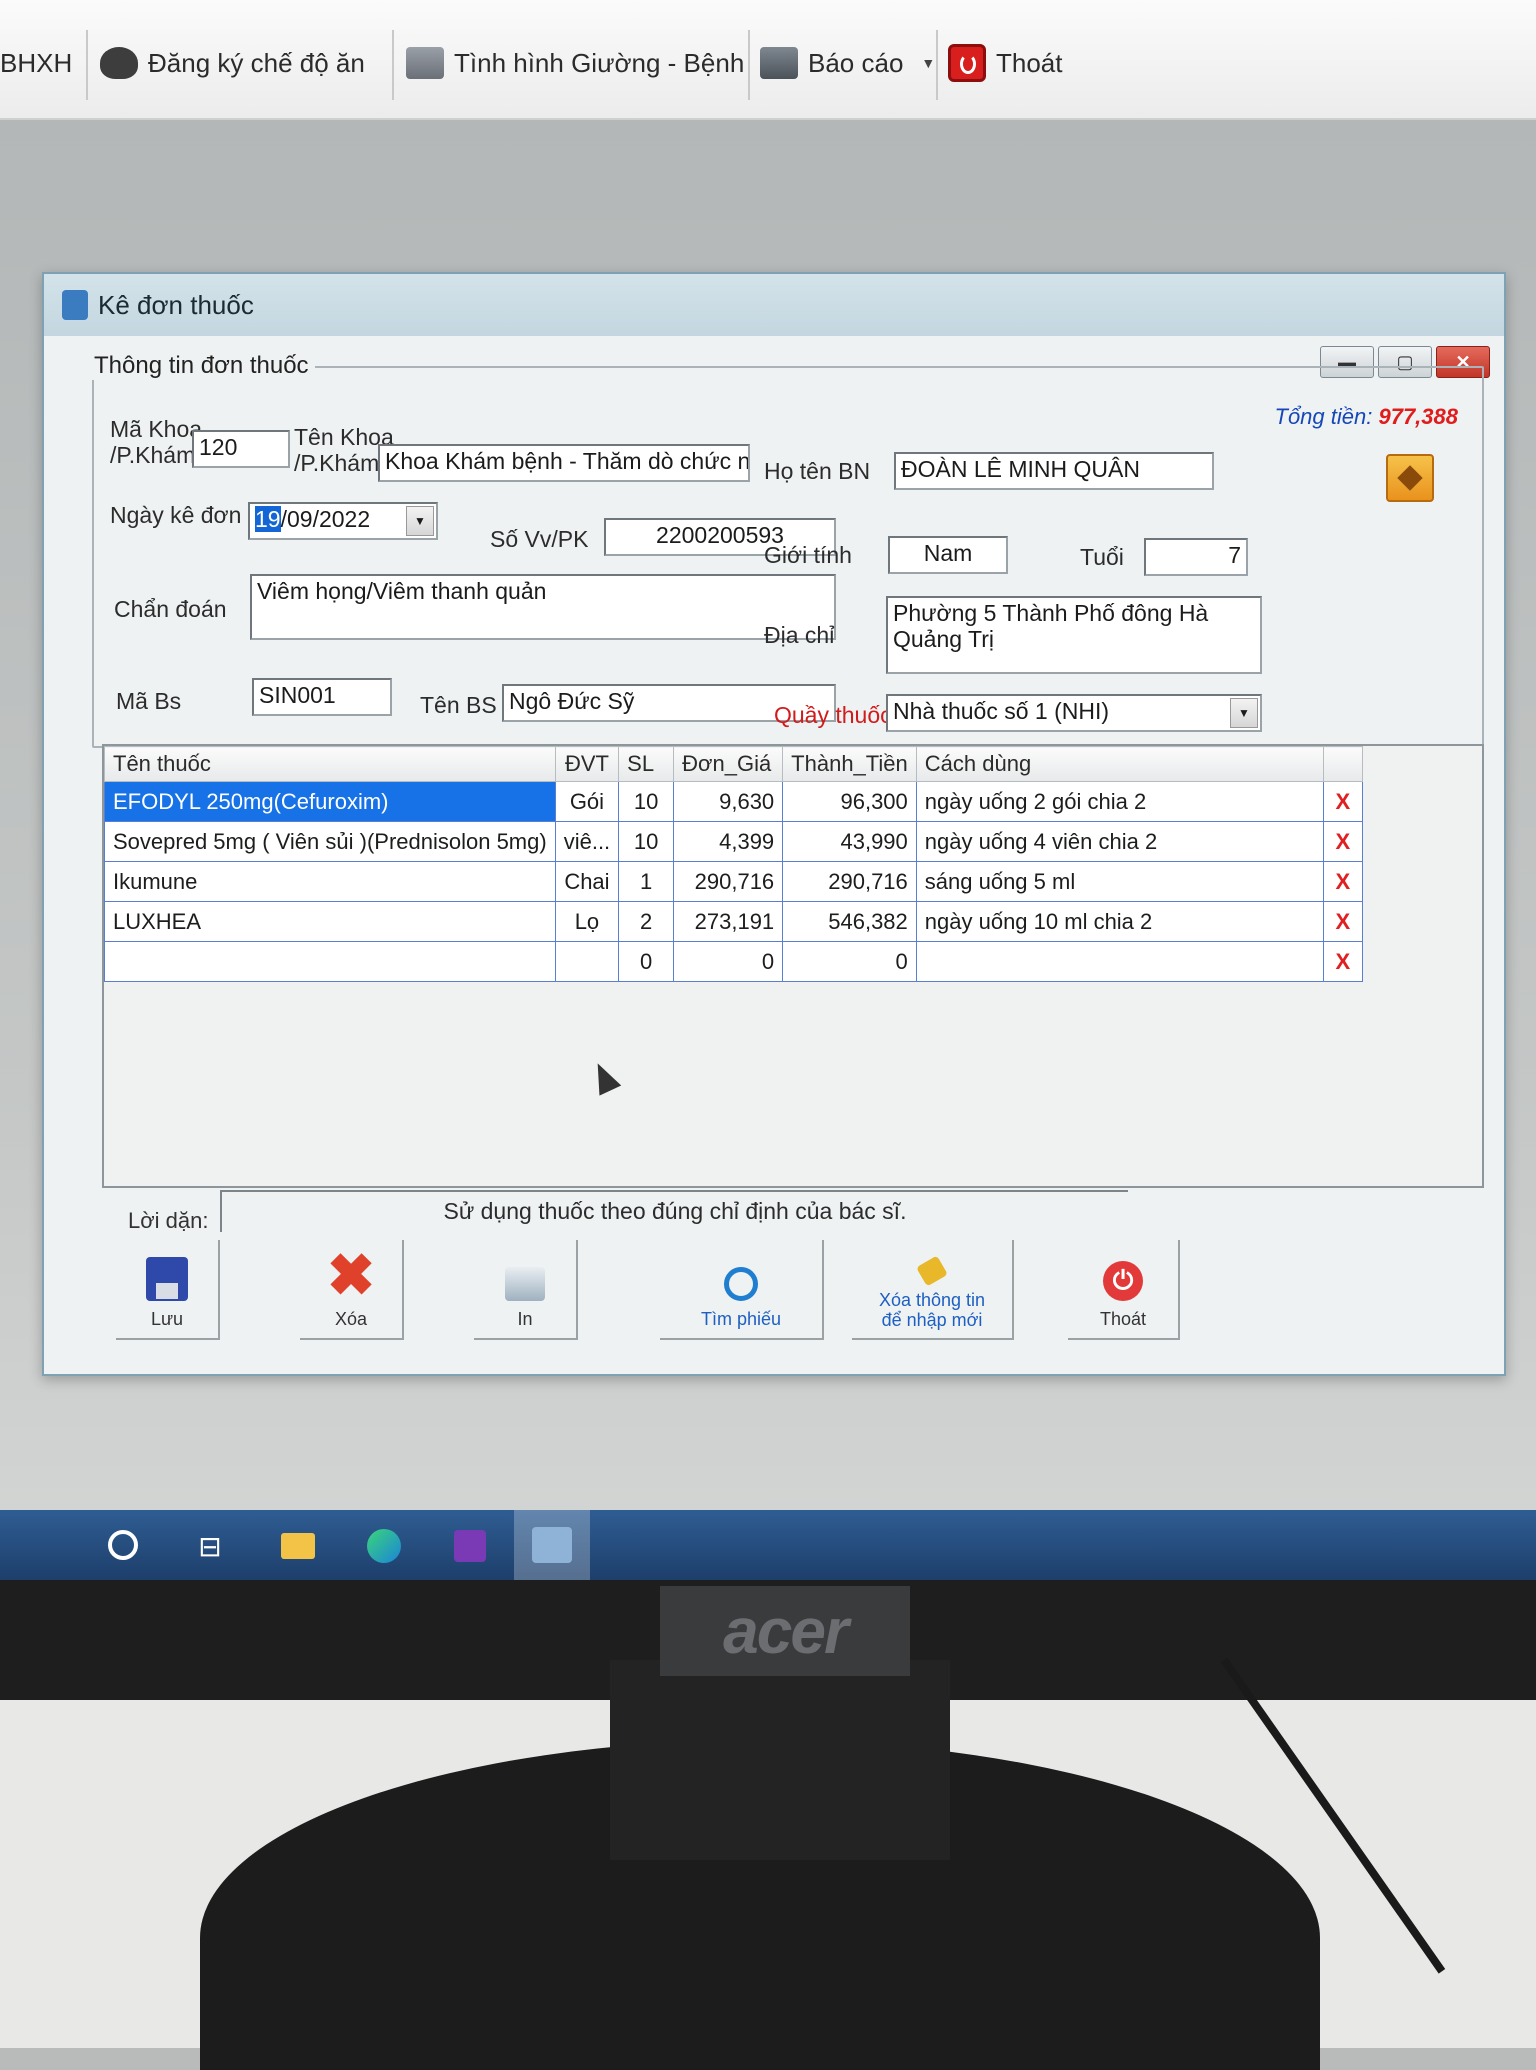  What do you see at coordinates (587, 801) in the screenshot?
I see `cell-dvt: Gói` at bounding box center [587, 801].